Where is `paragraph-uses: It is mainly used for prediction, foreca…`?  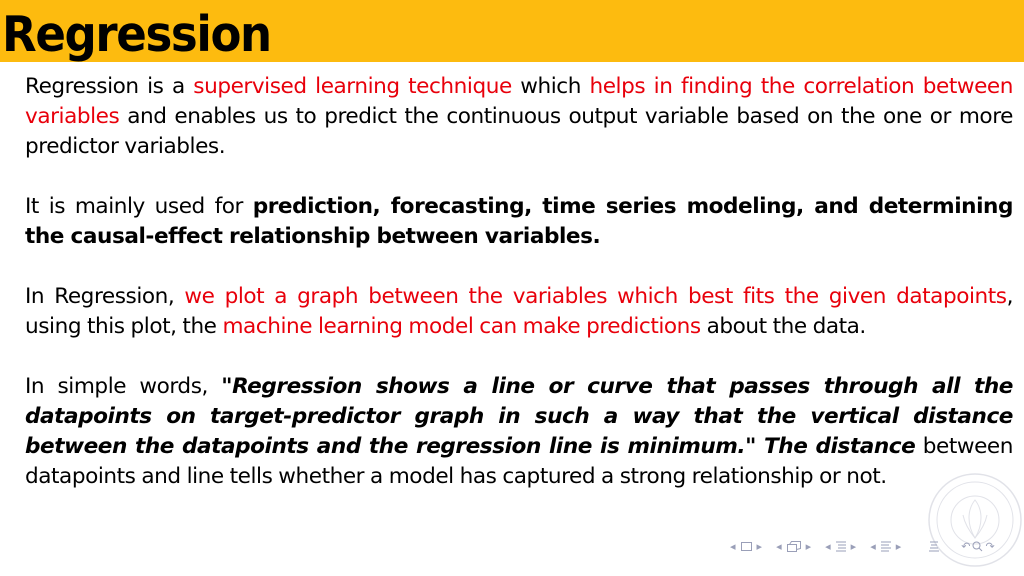
paragraph-uses: It is mainly used for prediction, foreca… is located at coordinates (519, 222).